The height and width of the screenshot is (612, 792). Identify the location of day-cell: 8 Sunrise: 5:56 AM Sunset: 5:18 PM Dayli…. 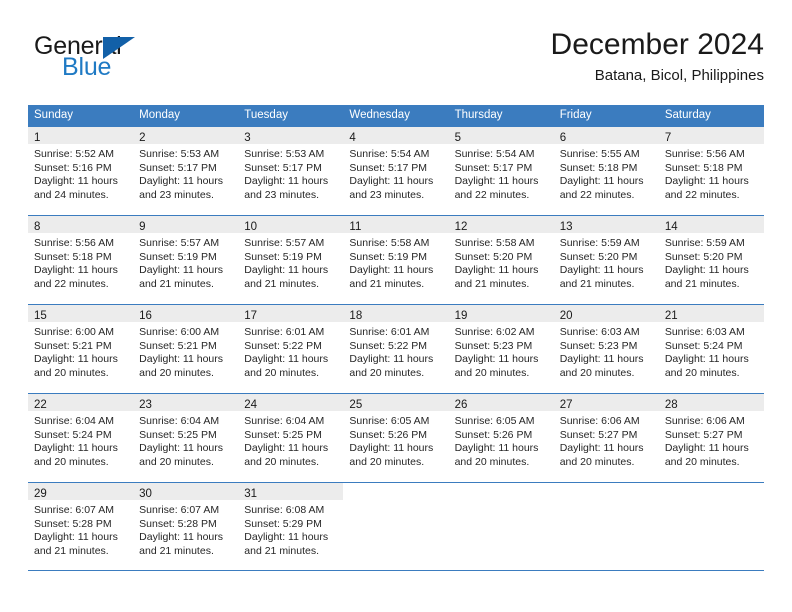
(81, 260).